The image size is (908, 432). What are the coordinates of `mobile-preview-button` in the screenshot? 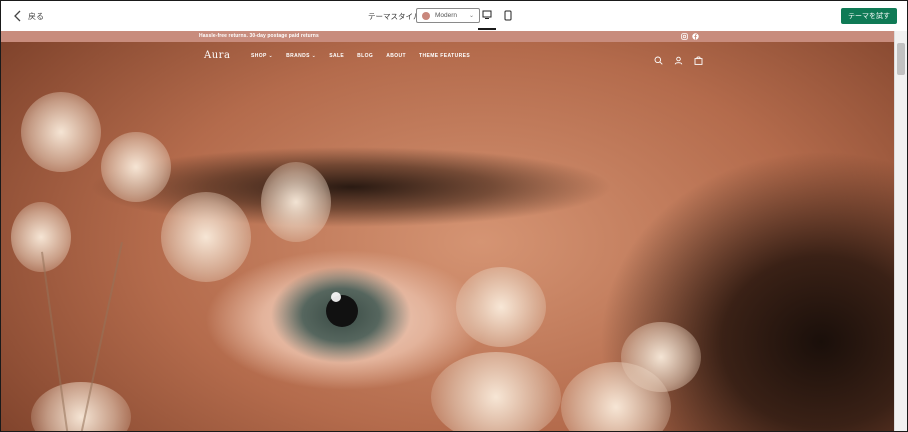 It's located at (508, 16).